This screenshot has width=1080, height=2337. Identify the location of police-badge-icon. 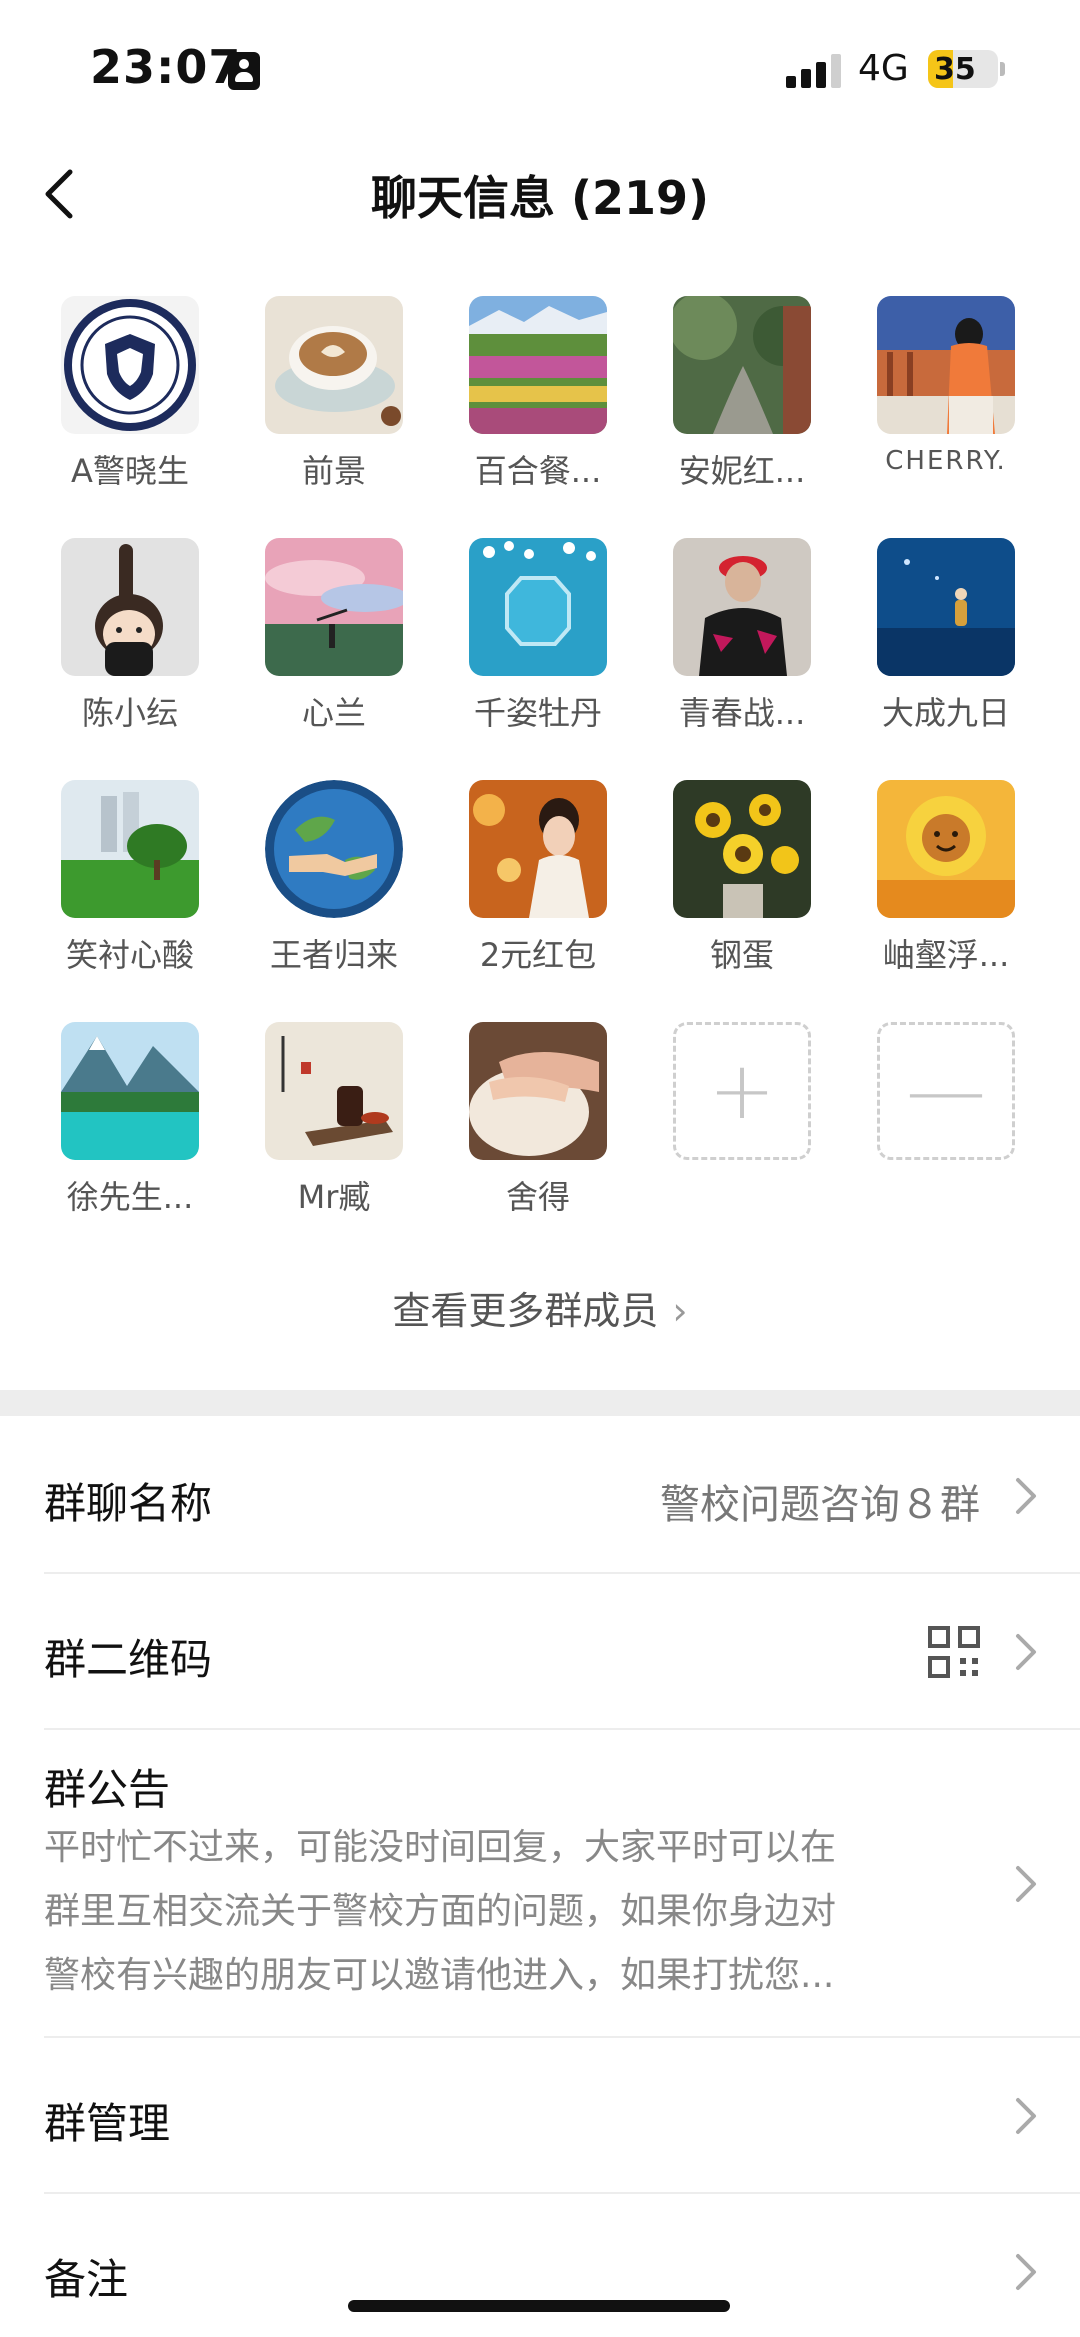
(130, 365).